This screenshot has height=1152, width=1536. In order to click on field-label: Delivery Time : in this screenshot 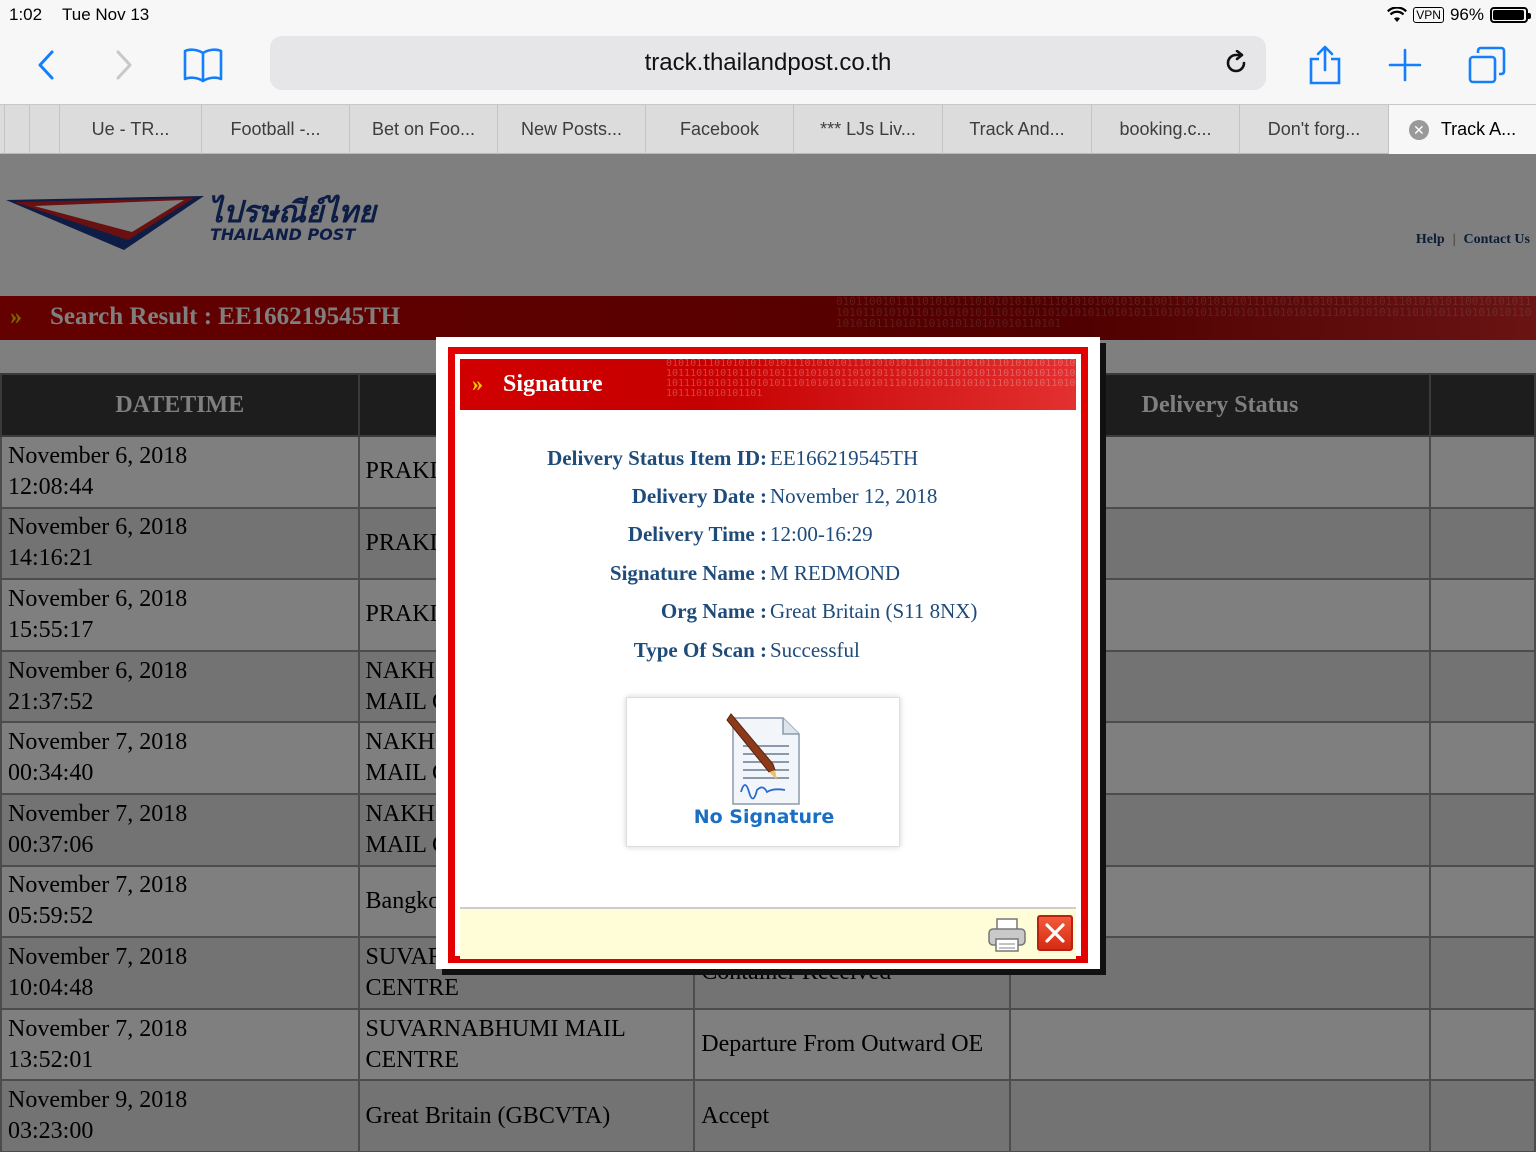, I will do `click(697, 534)`.